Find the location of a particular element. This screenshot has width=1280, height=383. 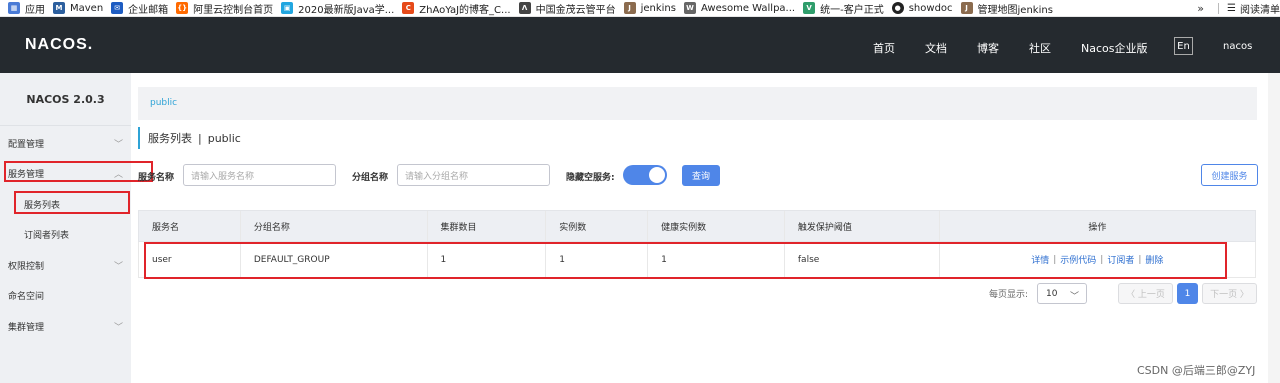

bookmark-customer: V 统一-客户正式 is located at coordinates (843, 8).